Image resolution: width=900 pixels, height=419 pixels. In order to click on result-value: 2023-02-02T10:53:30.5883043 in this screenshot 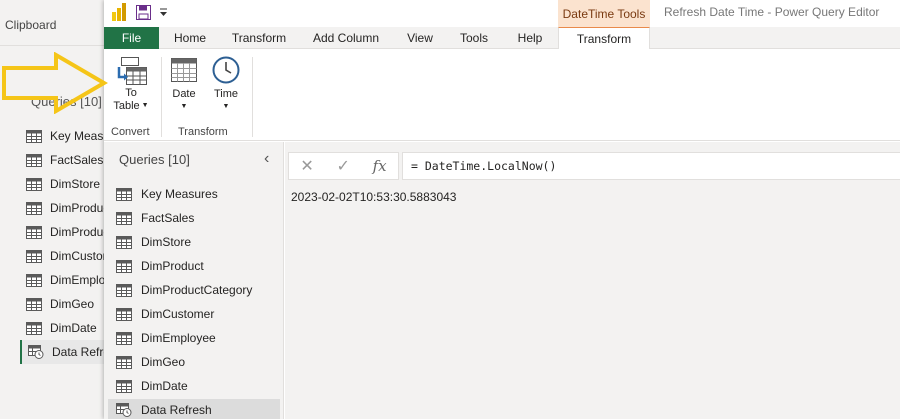, I will do `click(374, 197)`.